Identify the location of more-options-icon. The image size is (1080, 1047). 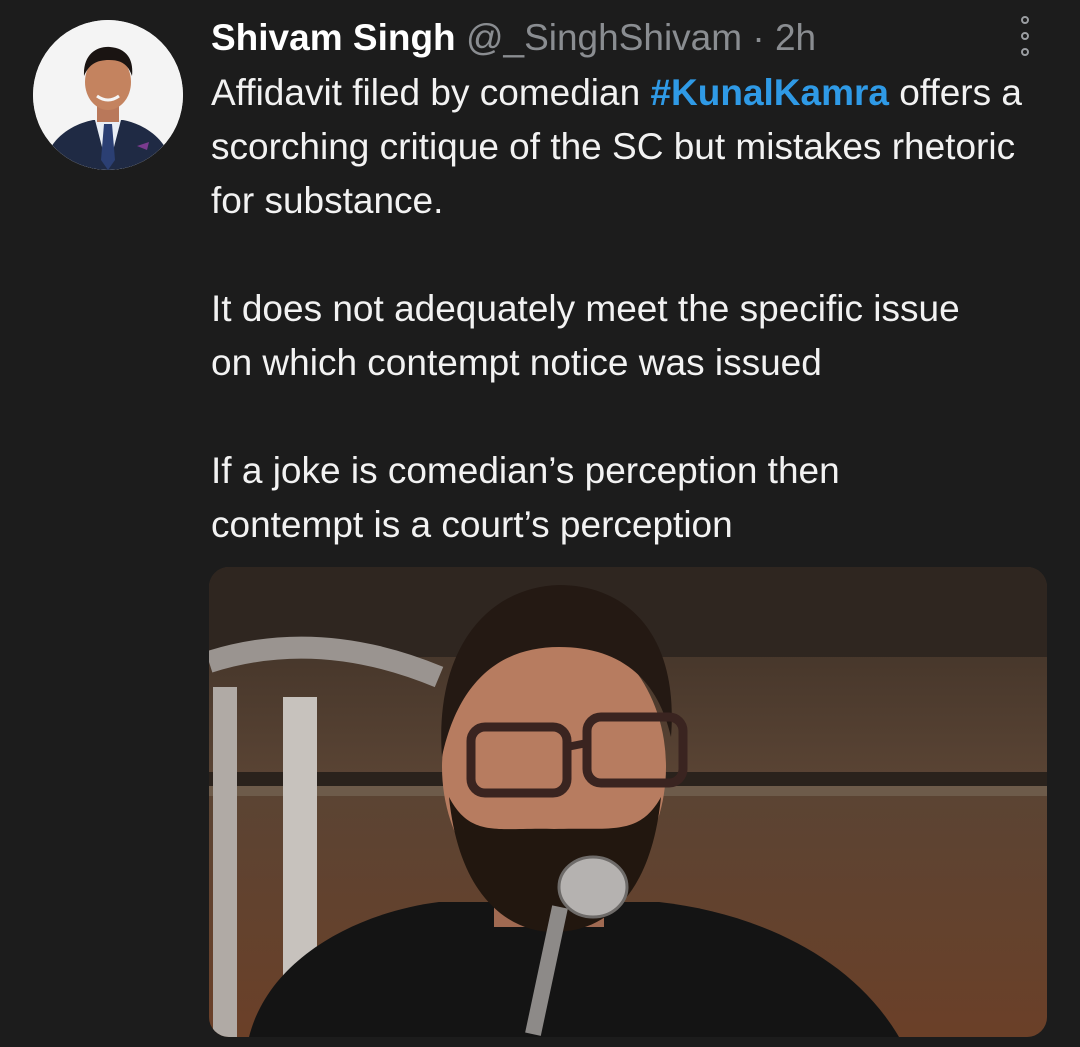
(1025, 36).